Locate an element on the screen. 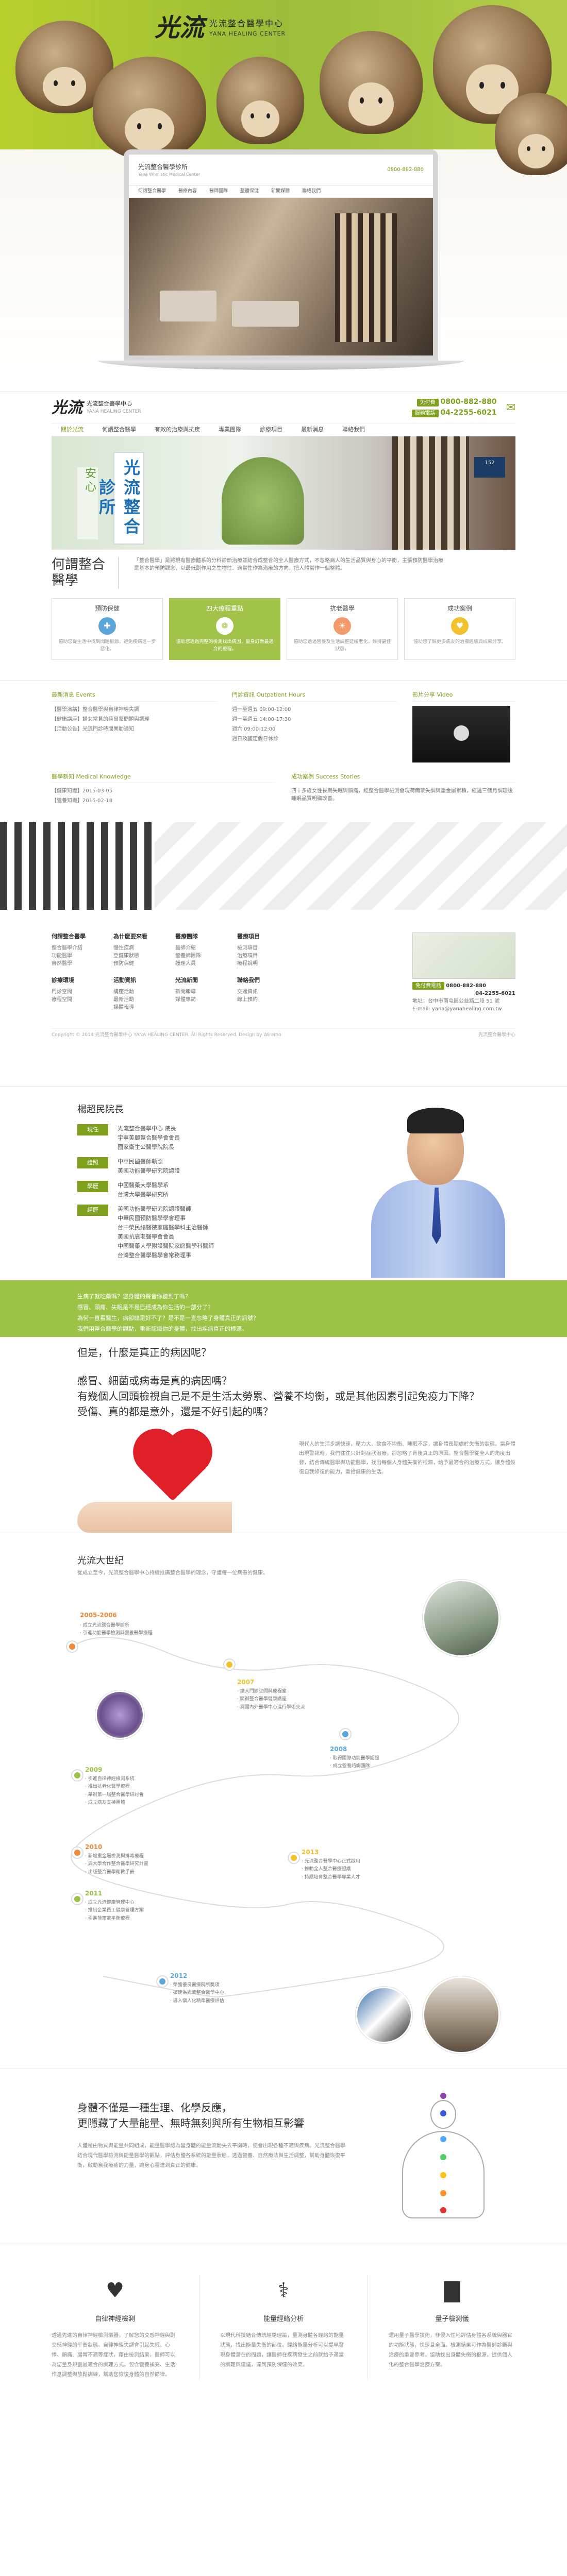 This screenshot has width=567, height=2576. news-item: 【活動公告】光流門診時間異動通知 is located at coordinates (134, 729).